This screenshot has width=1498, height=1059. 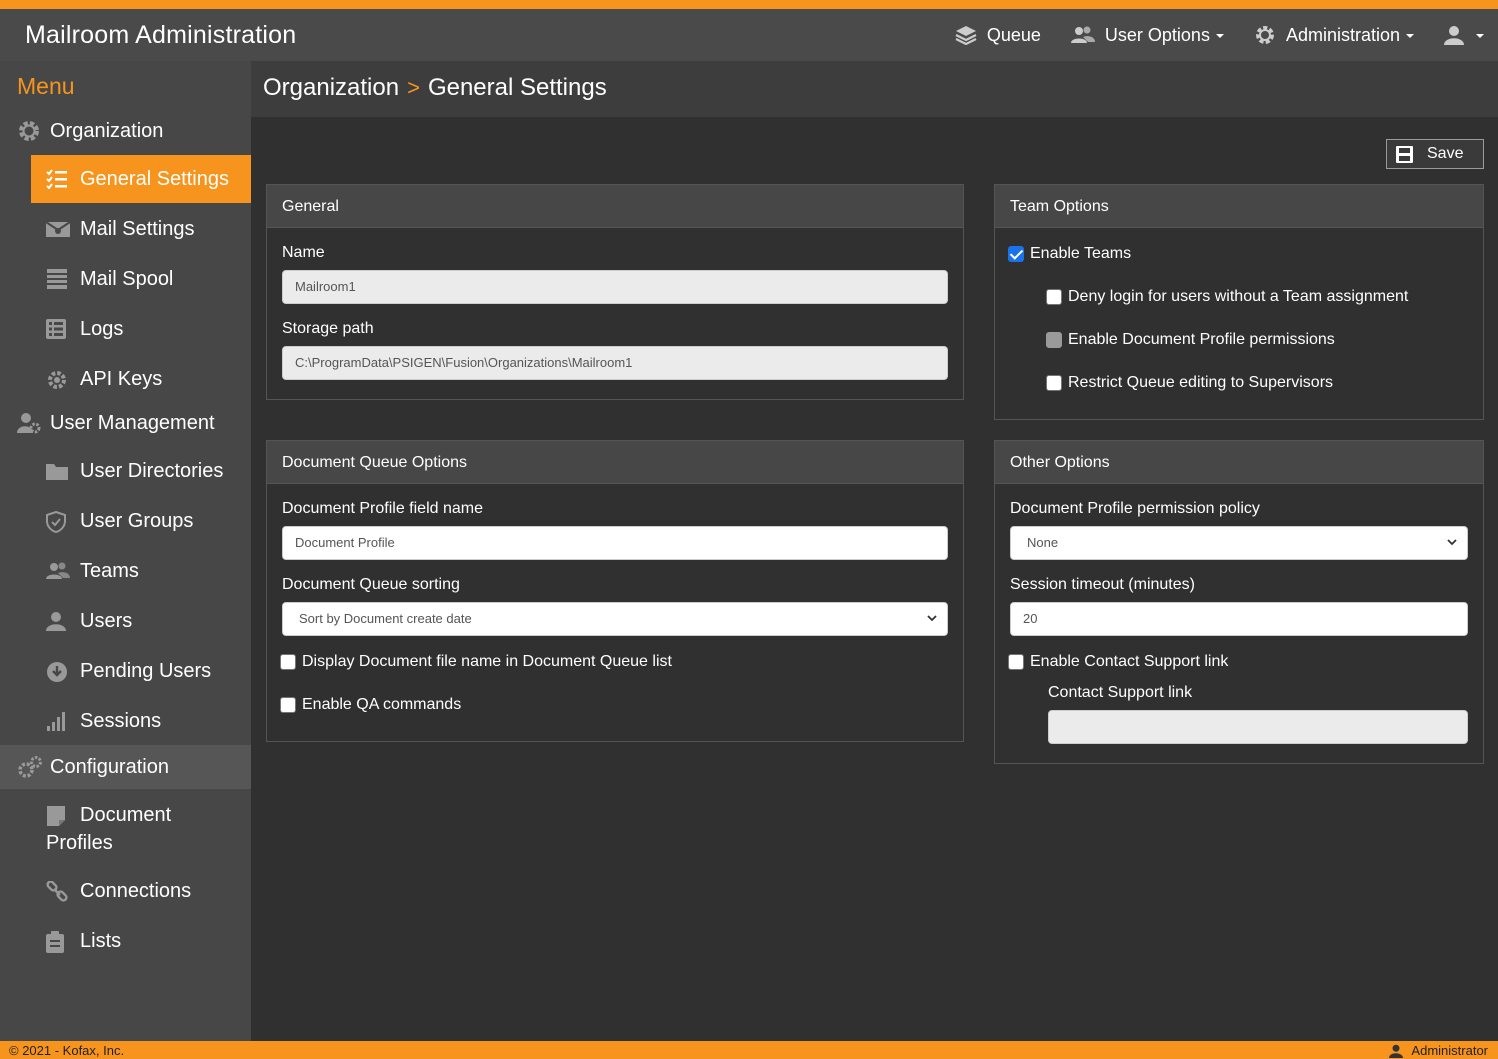 I want to click on nav-menu: Queue User Options Administration, so click(x=1204, y=35).